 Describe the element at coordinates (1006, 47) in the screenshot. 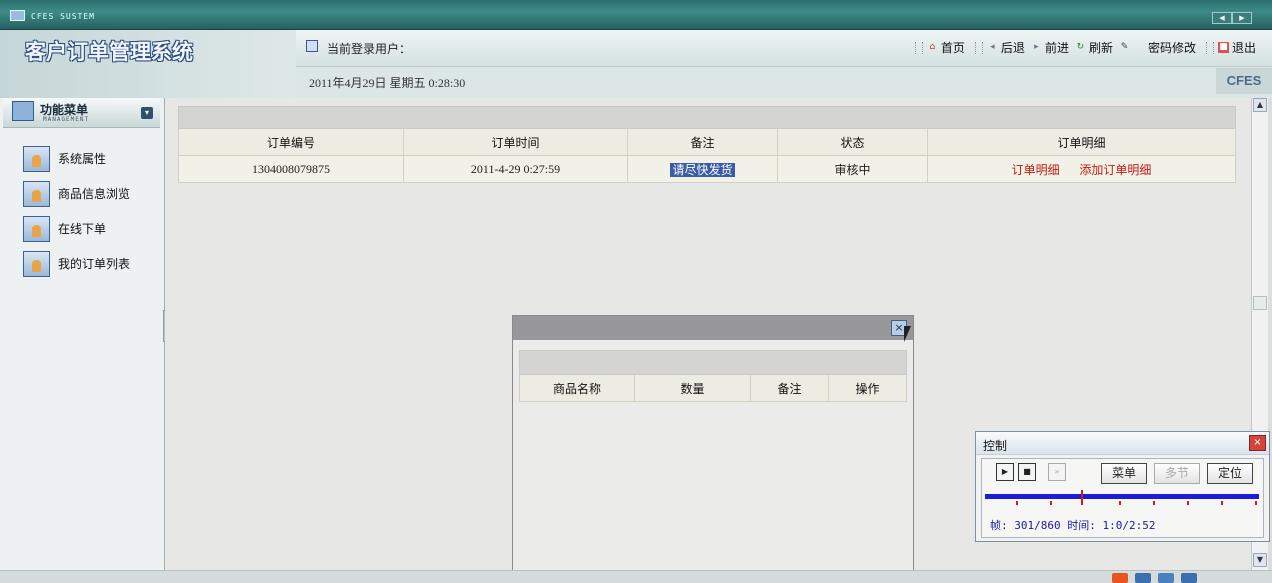

I see `back-link: ◂ 后退` at that location.